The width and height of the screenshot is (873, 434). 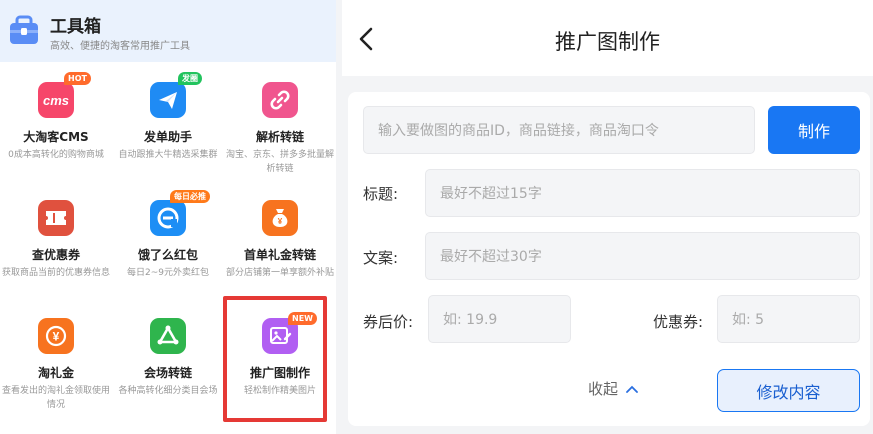 I want to click on selected-tool-highlight, so click(x=275, y=359).